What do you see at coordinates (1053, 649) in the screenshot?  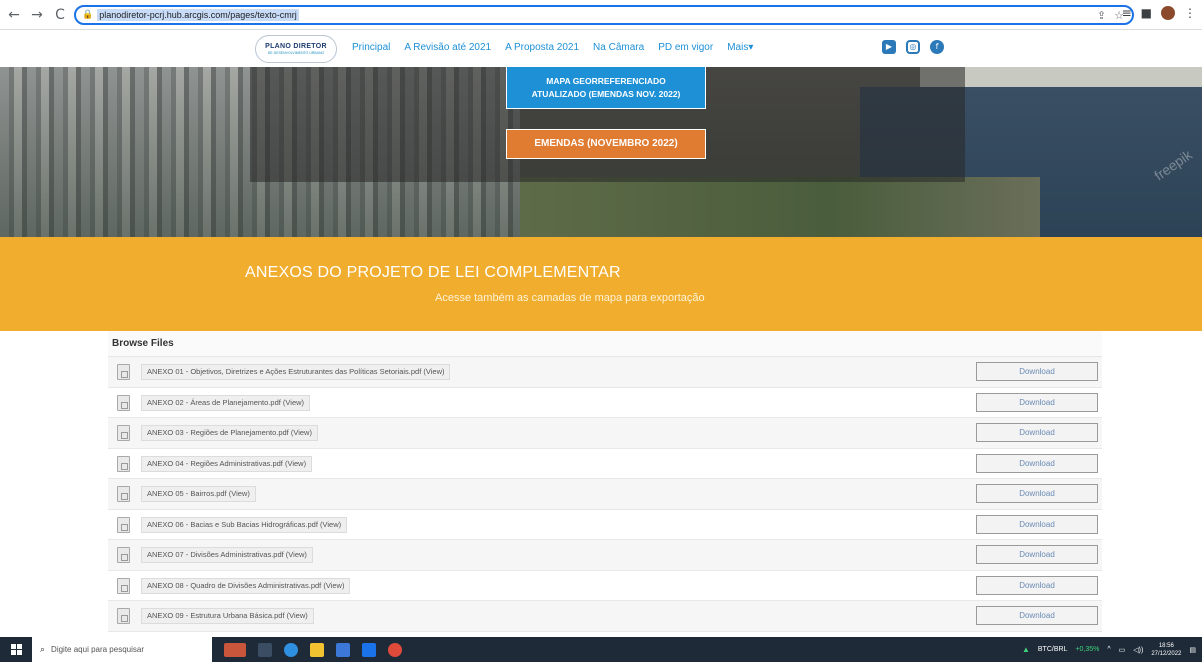 I see `ticker-label: BTC/BRL` at bounding box center [1053, 649].